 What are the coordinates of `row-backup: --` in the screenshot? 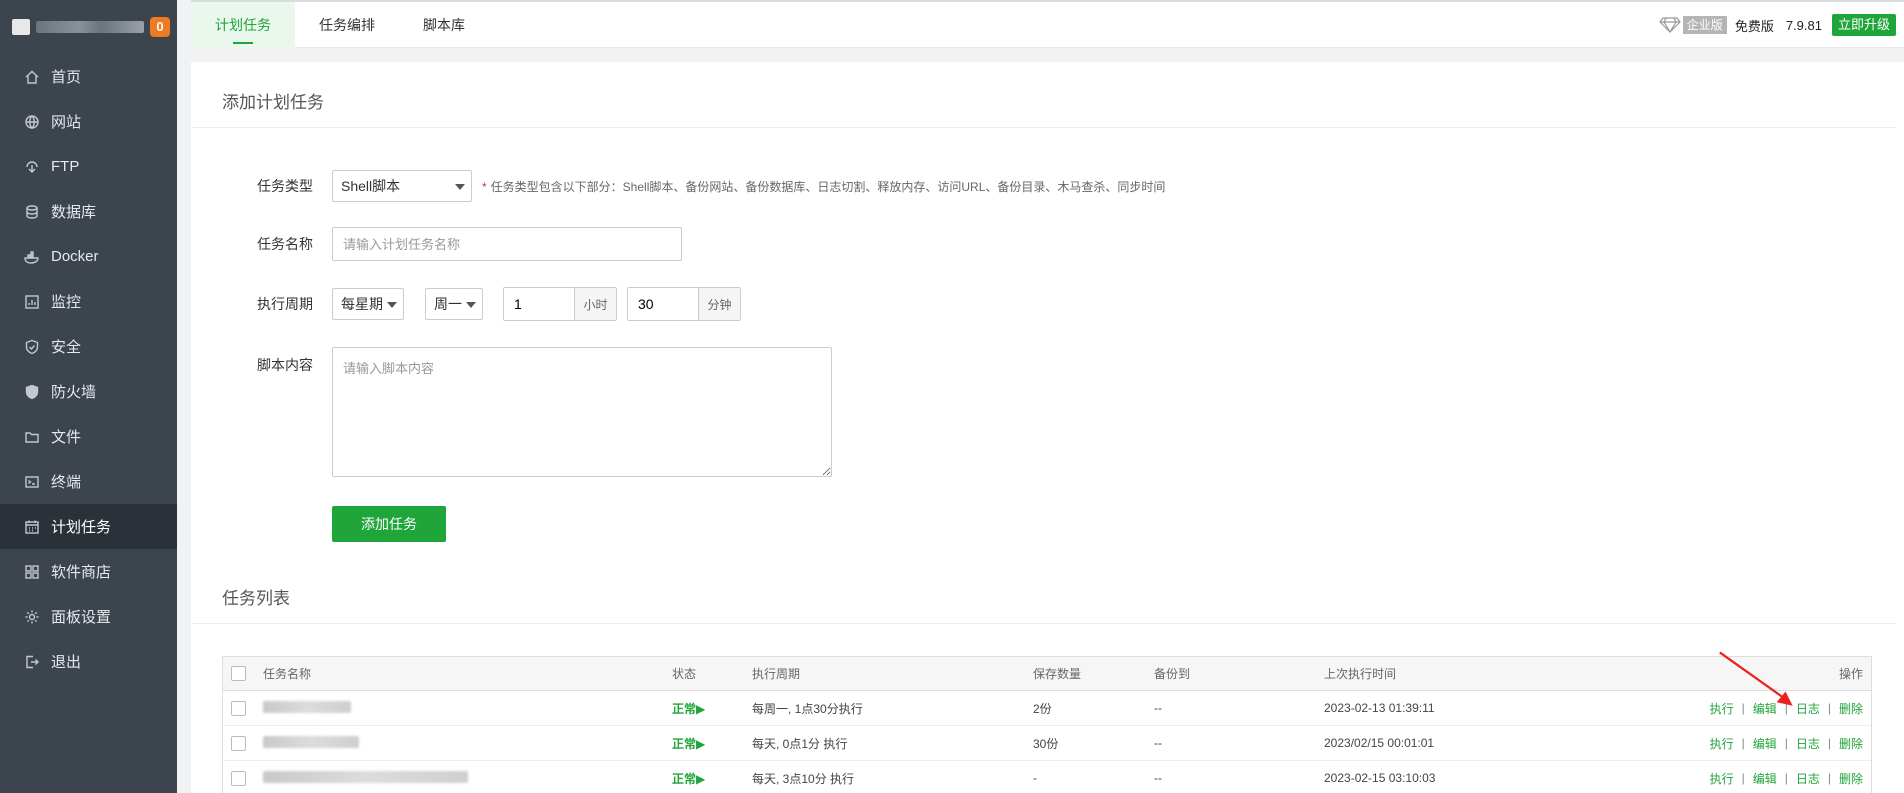 It's located at (1158, 743).